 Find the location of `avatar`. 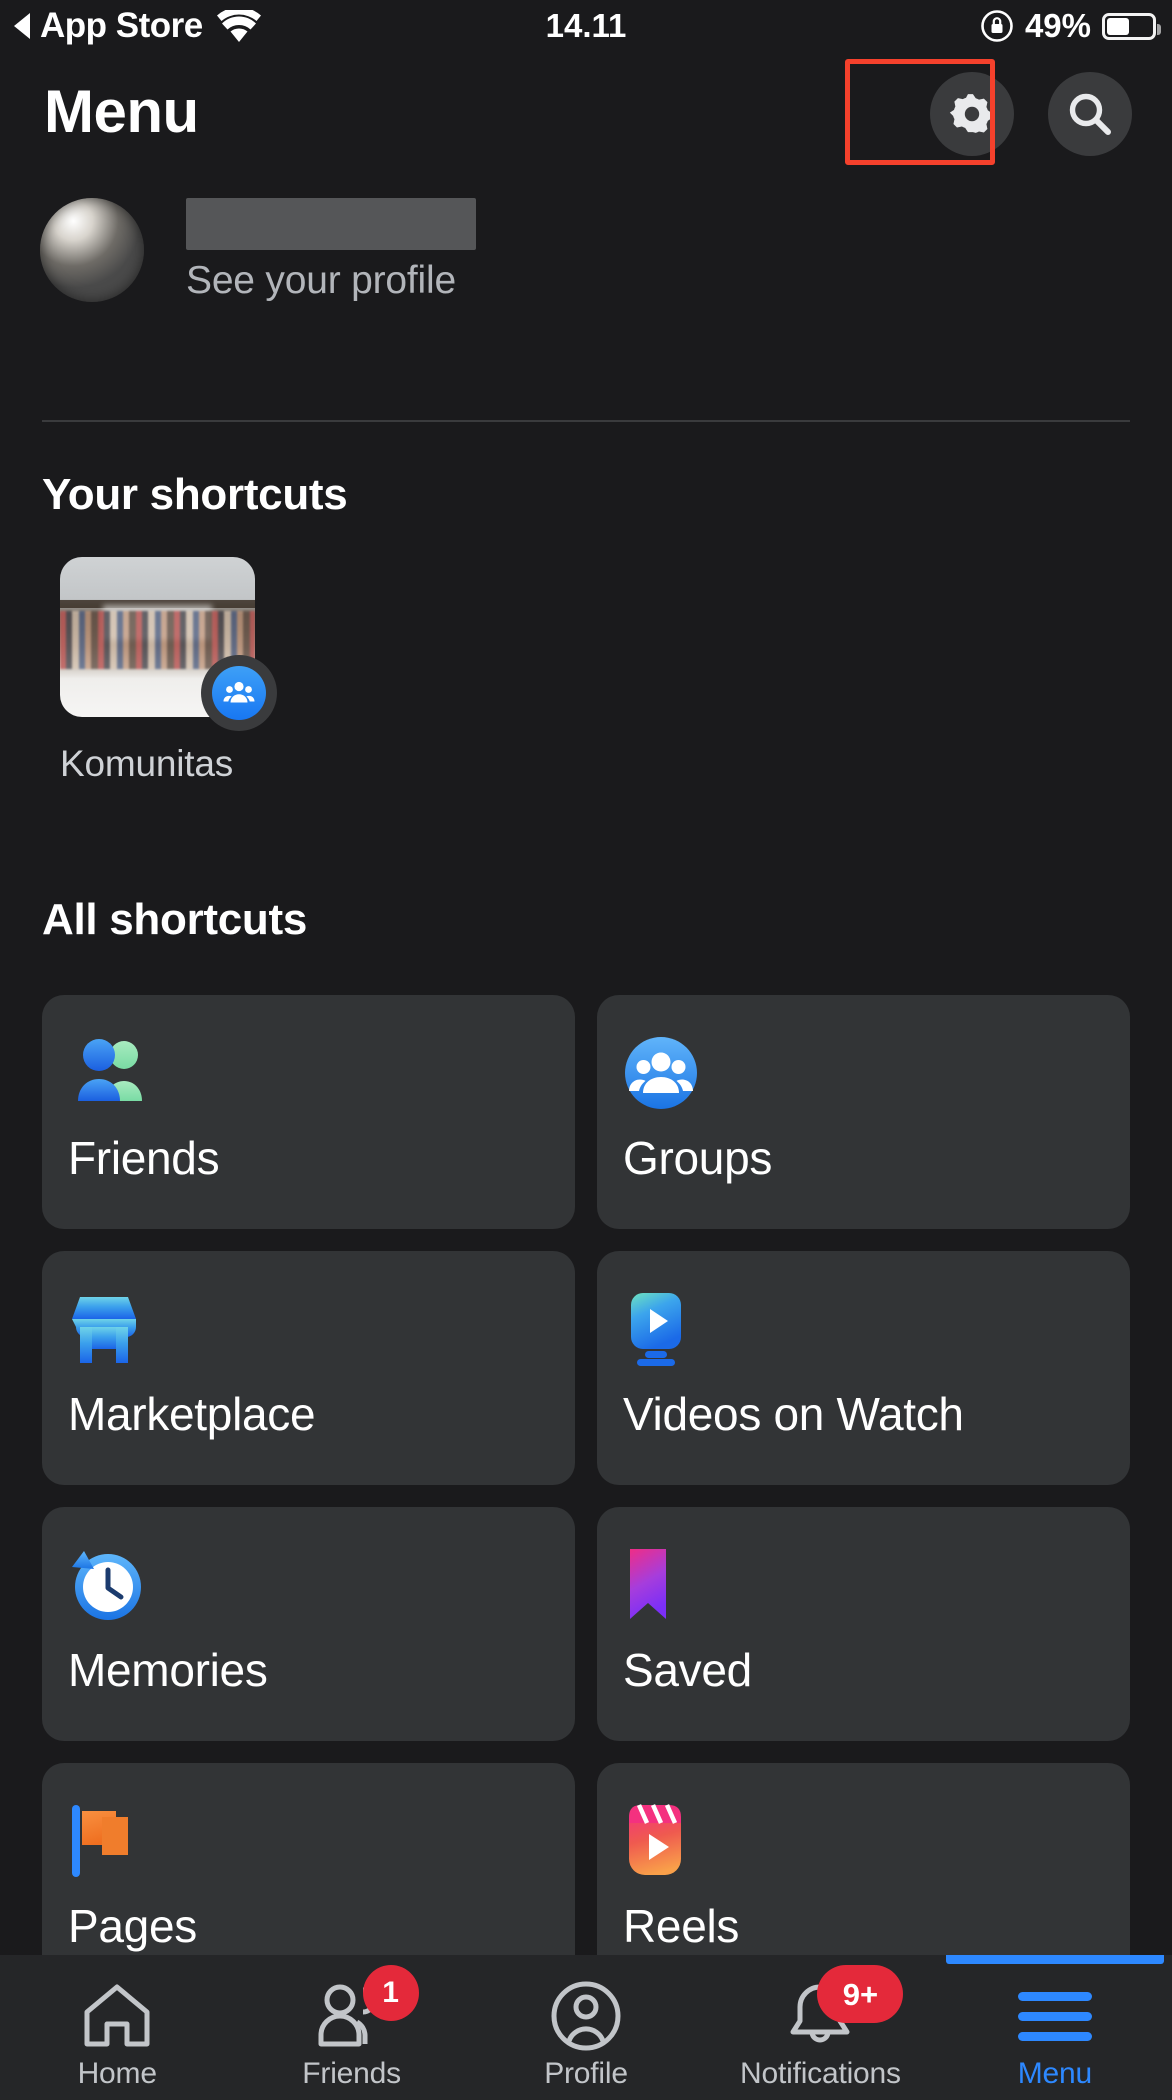

avatar is located at coordinates (92, 250).